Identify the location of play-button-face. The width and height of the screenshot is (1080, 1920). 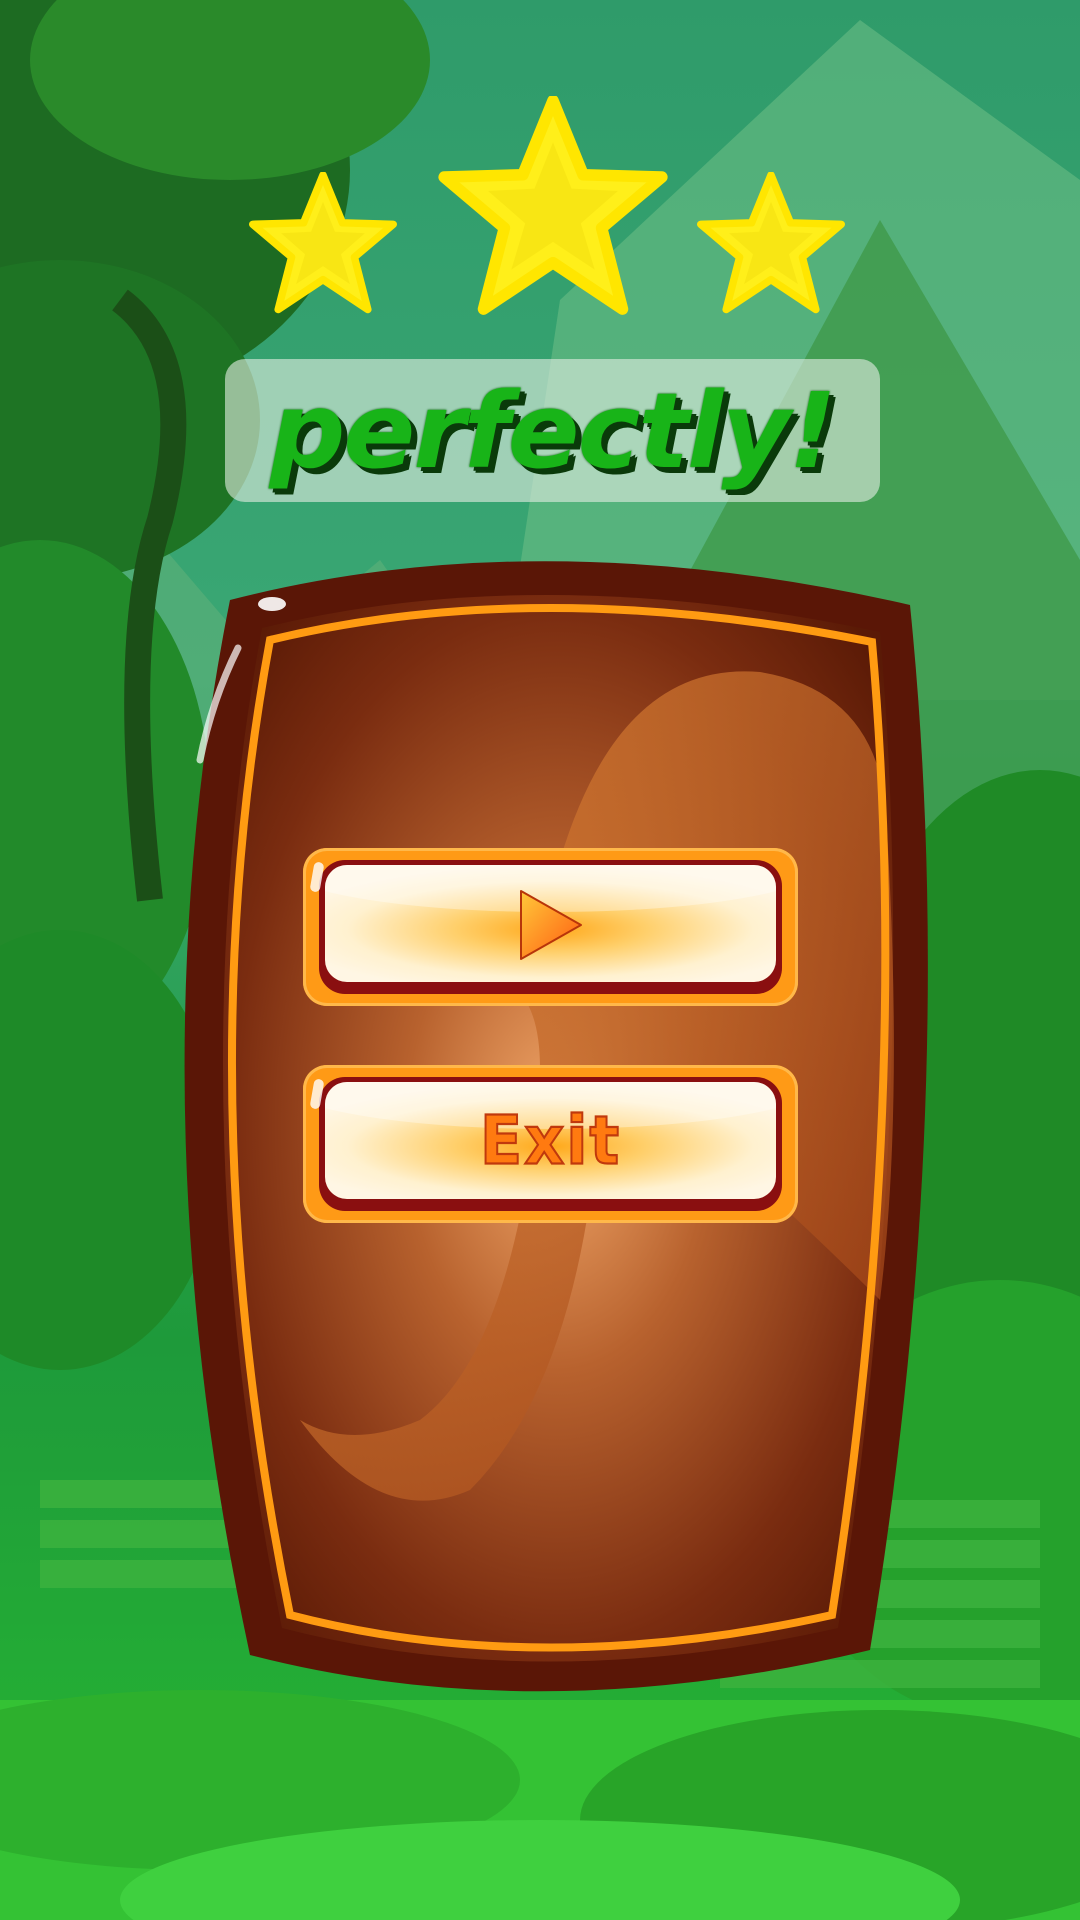
(550, 923).